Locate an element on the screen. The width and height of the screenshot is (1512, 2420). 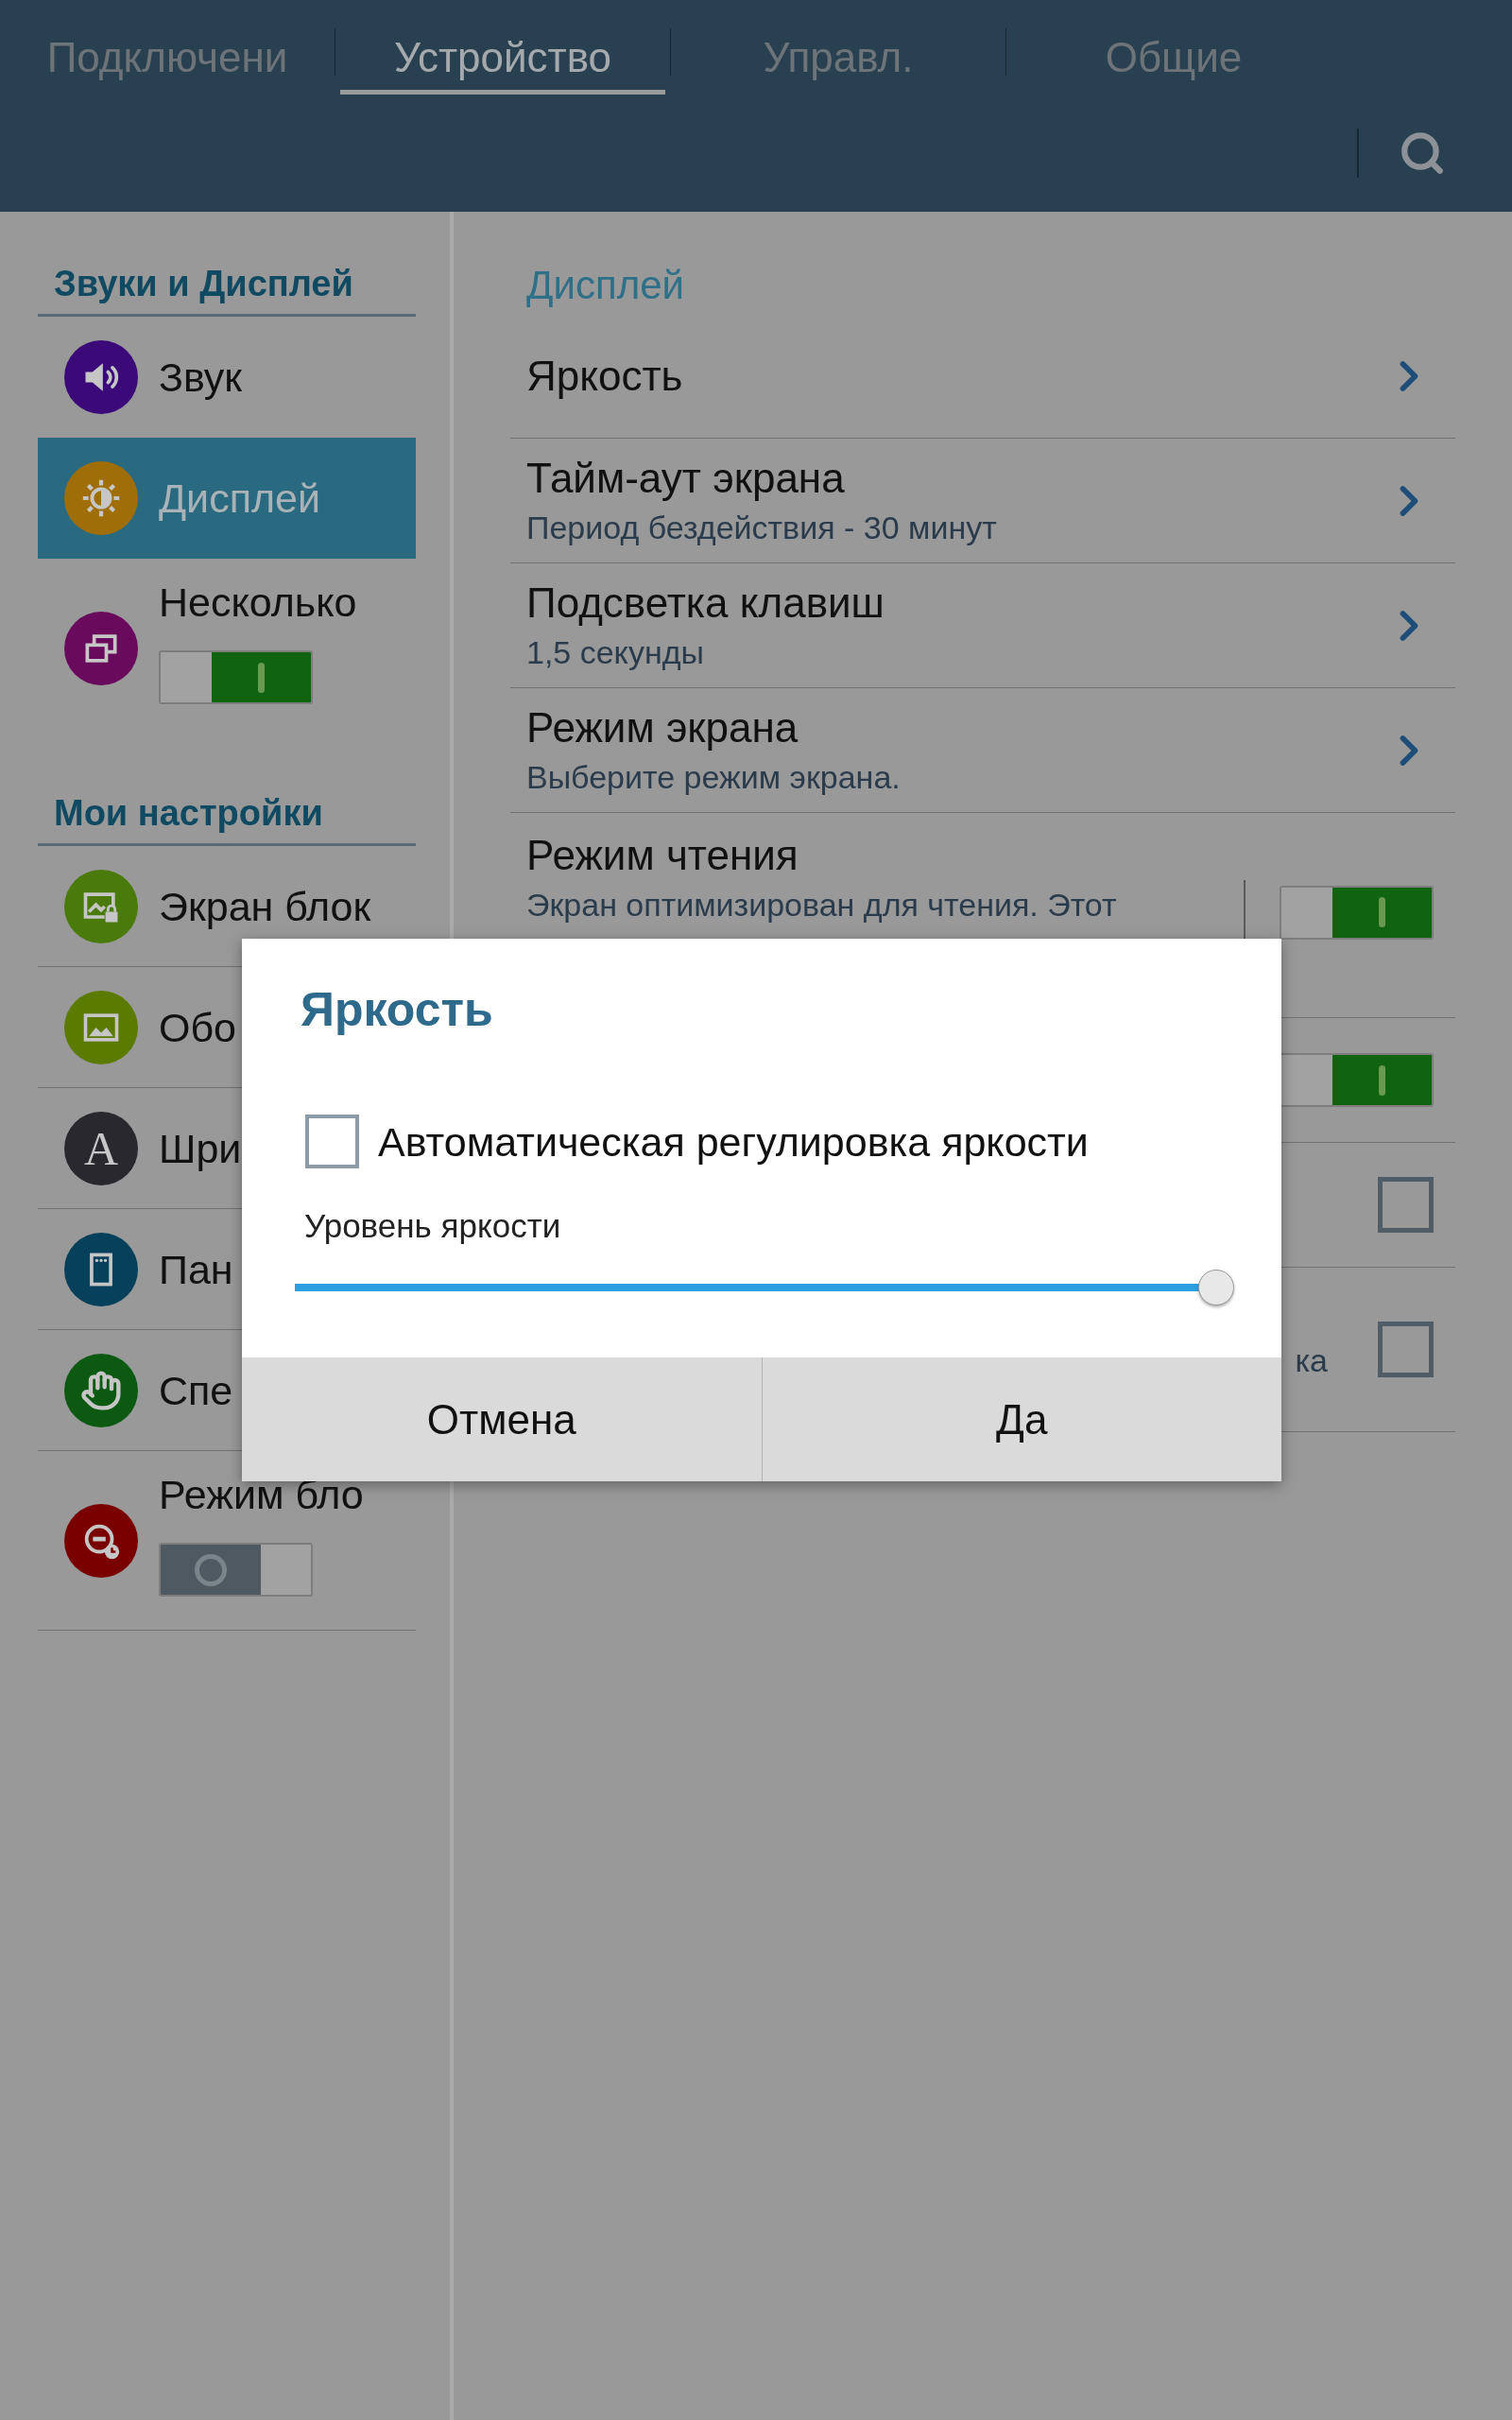
setting-summary: ка is located at coordinates (1311, 1360).